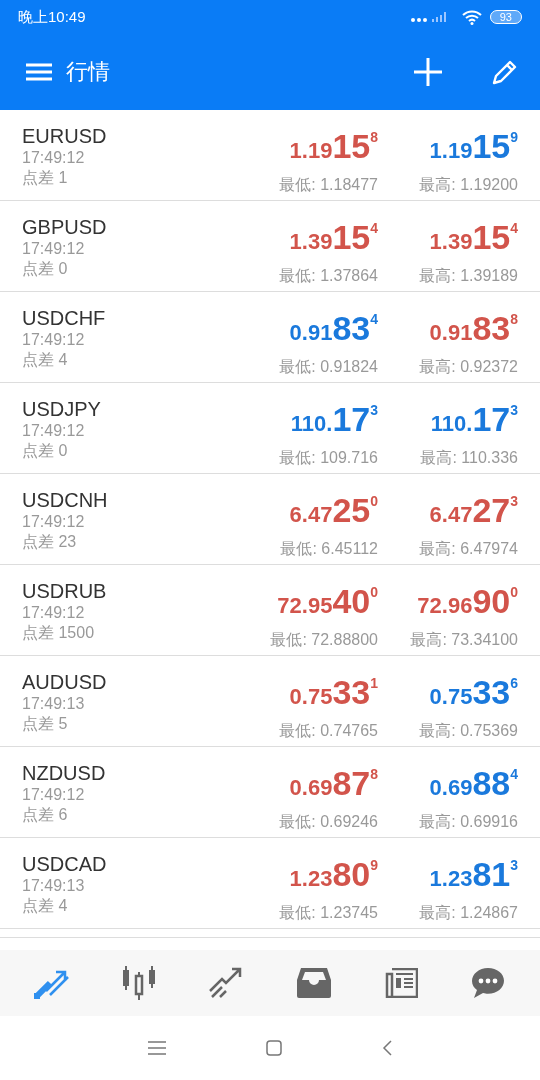 The width and height of the screenshot is (540, 1080). Describe the element at coordinates (473, 510) in the screenshot. I see `ask-price: 6.4727$^{3}$` at that location.